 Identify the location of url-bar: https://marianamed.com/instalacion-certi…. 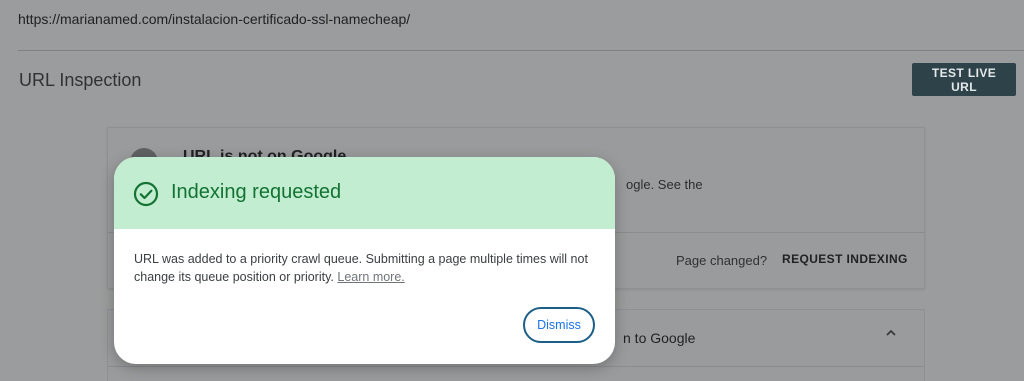
(512, 25).